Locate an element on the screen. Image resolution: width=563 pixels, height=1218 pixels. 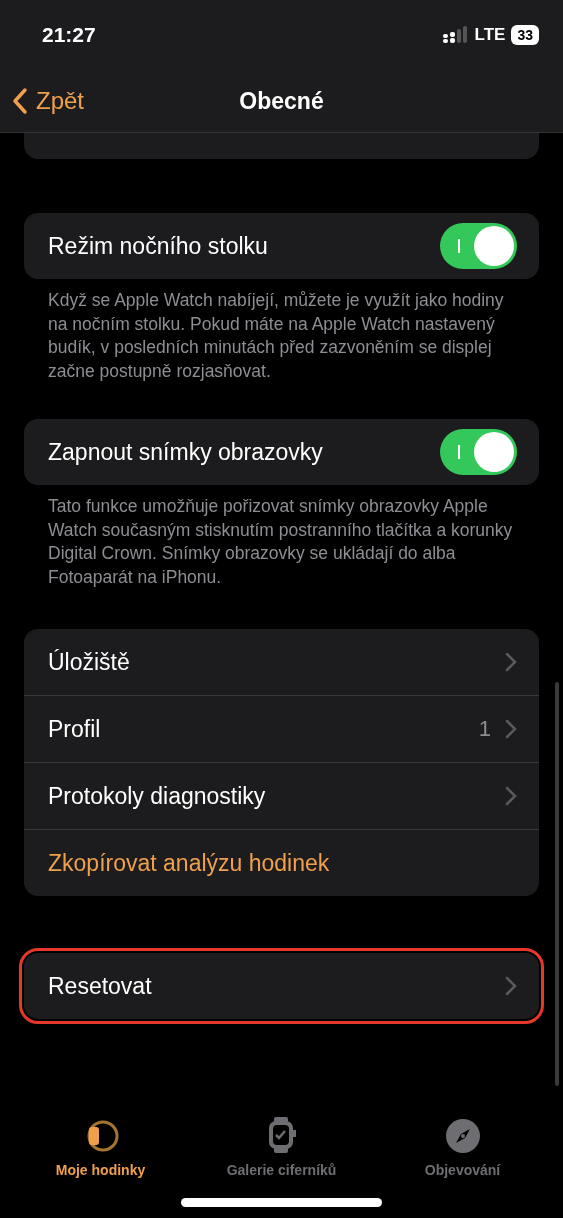
page-title: Obecné is located at coordinates (281, 101).